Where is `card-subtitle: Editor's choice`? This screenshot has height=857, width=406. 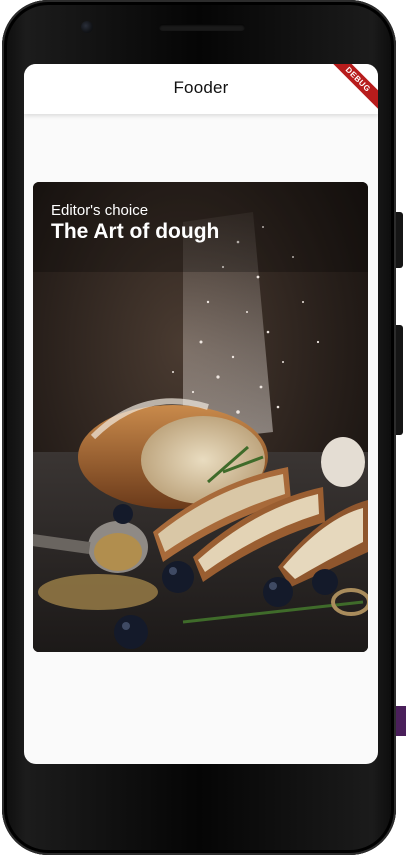 card-subtitle: Editor's choice is located at coordinates (100, 210).